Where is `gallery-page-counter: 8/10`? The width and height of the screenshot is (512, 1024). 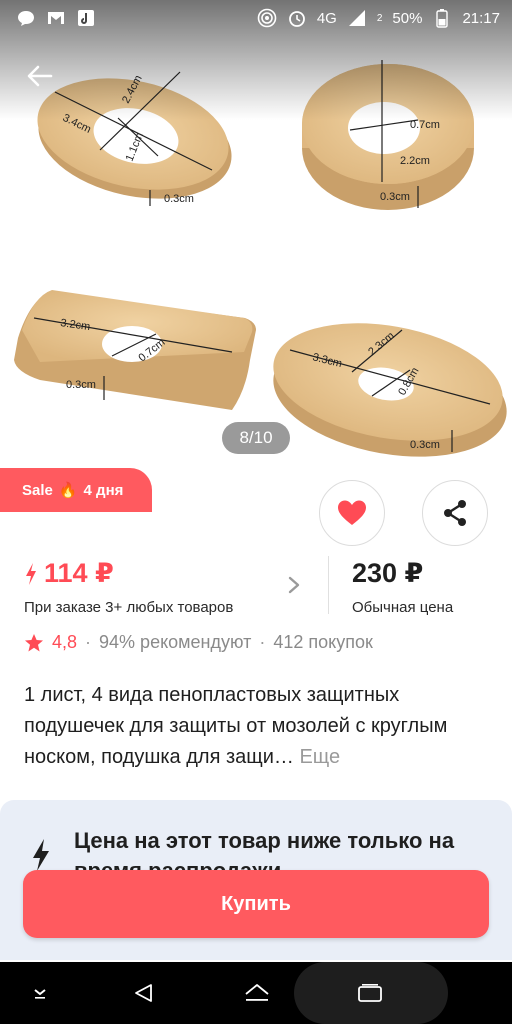 gallery-page-counter: 8/10 is located at coordinates (256, 438).